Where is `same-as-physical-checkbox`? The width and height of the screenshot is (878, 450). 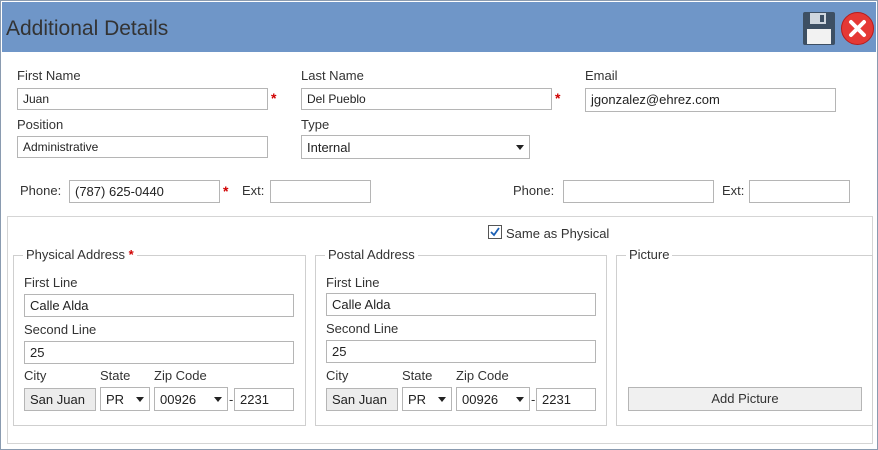
same-as-physical-checkbox is located at coordinates (495, 232).